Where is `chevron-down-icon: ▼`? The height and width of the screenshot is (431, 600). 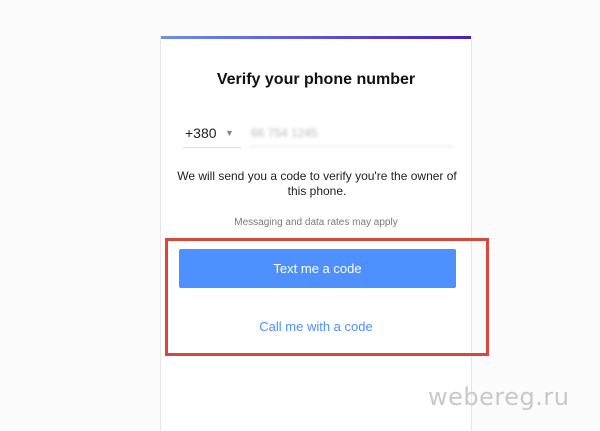
chevron-down-icon: ▼ is located at coordinates (229, 133).